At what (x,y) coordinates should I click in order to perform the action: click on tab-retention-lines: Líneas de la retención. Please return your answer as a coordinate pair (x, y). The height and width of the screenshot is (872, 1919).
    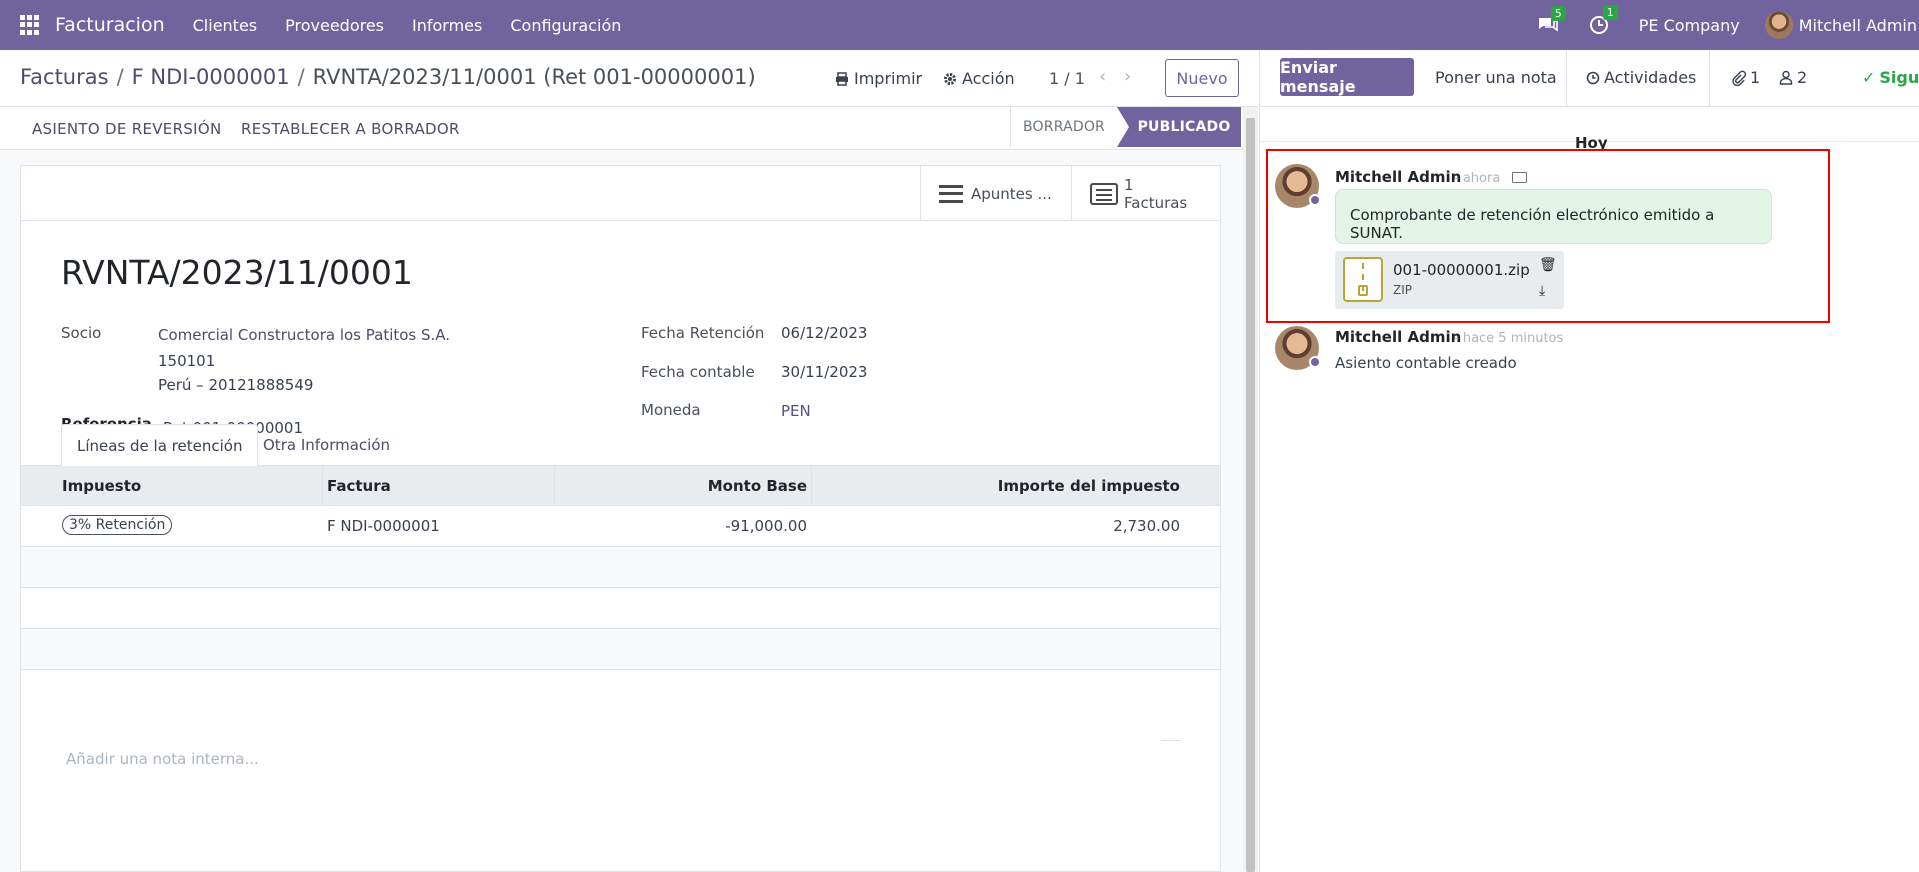
    Looking at the image, I should click on (160, 445).